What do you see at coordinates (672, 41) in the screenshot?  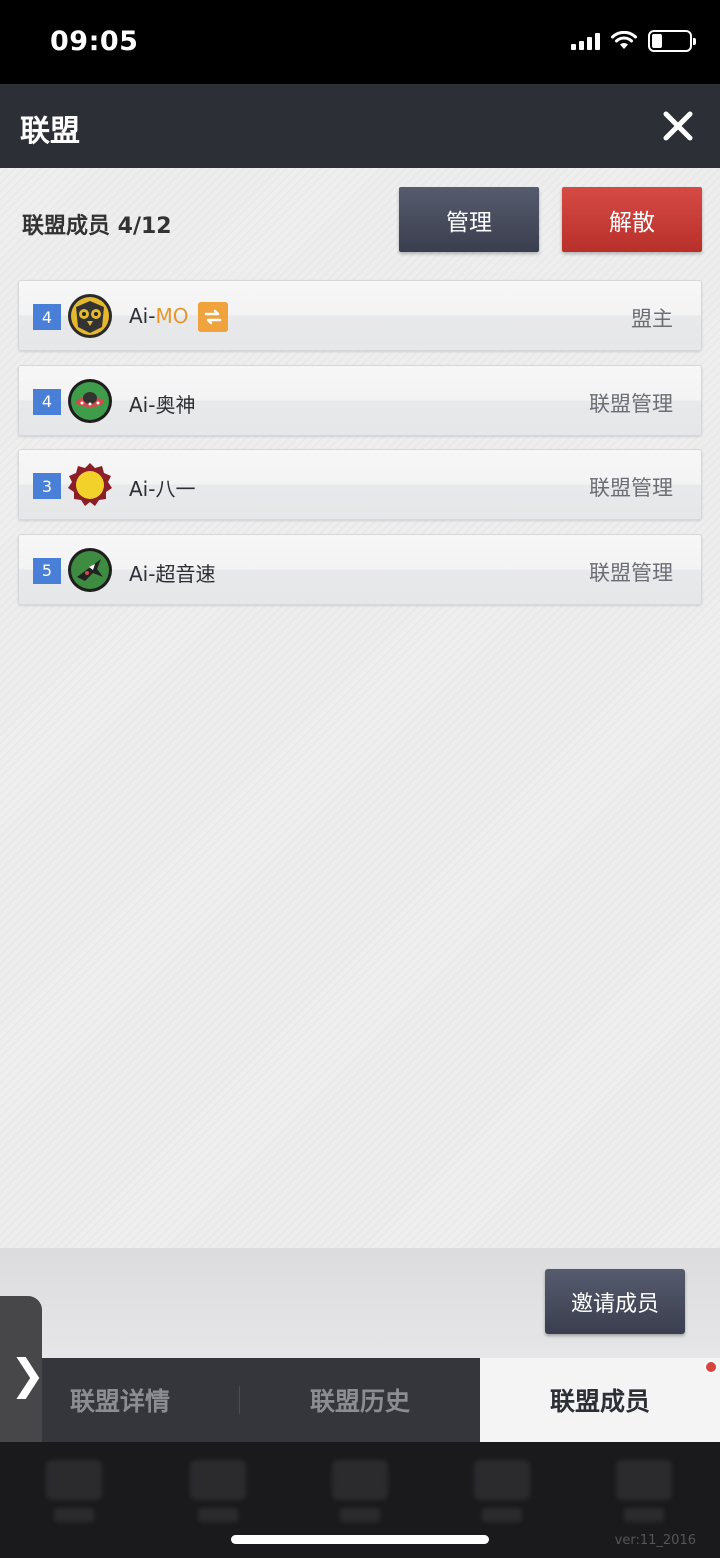 I see `battery-icon` at bounding box center [672, 41].